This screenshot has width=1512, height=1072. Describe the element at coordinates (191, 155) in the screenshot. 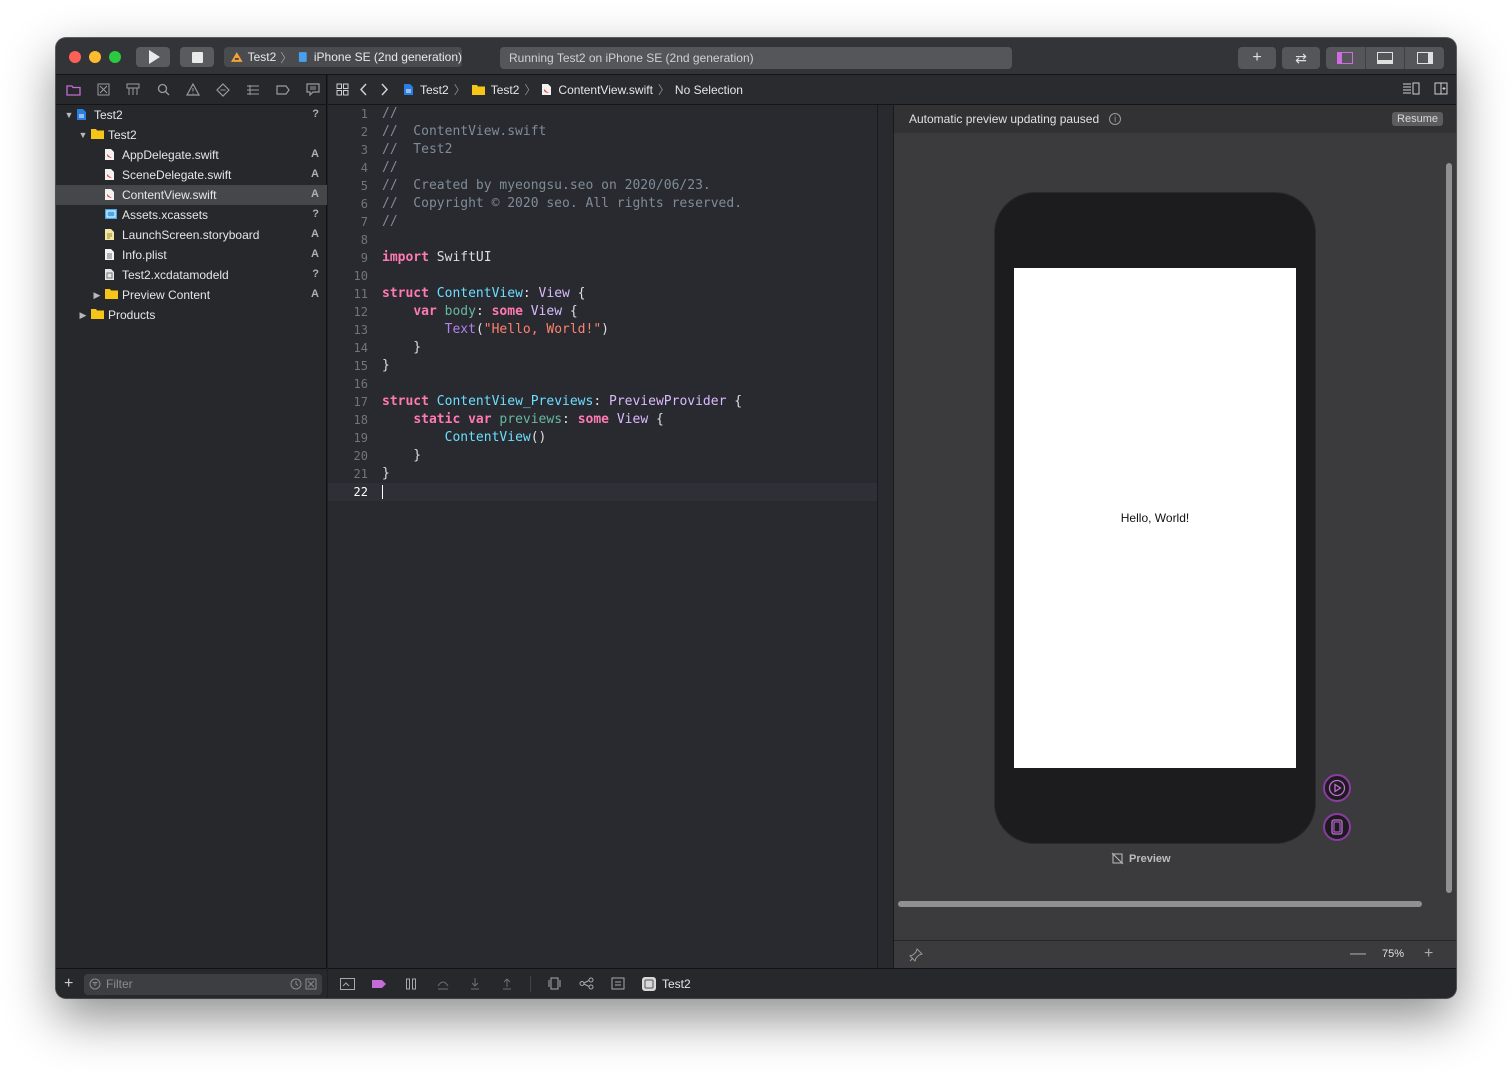

I see `file-tree-row: AppDelegate.swift A` at that location.